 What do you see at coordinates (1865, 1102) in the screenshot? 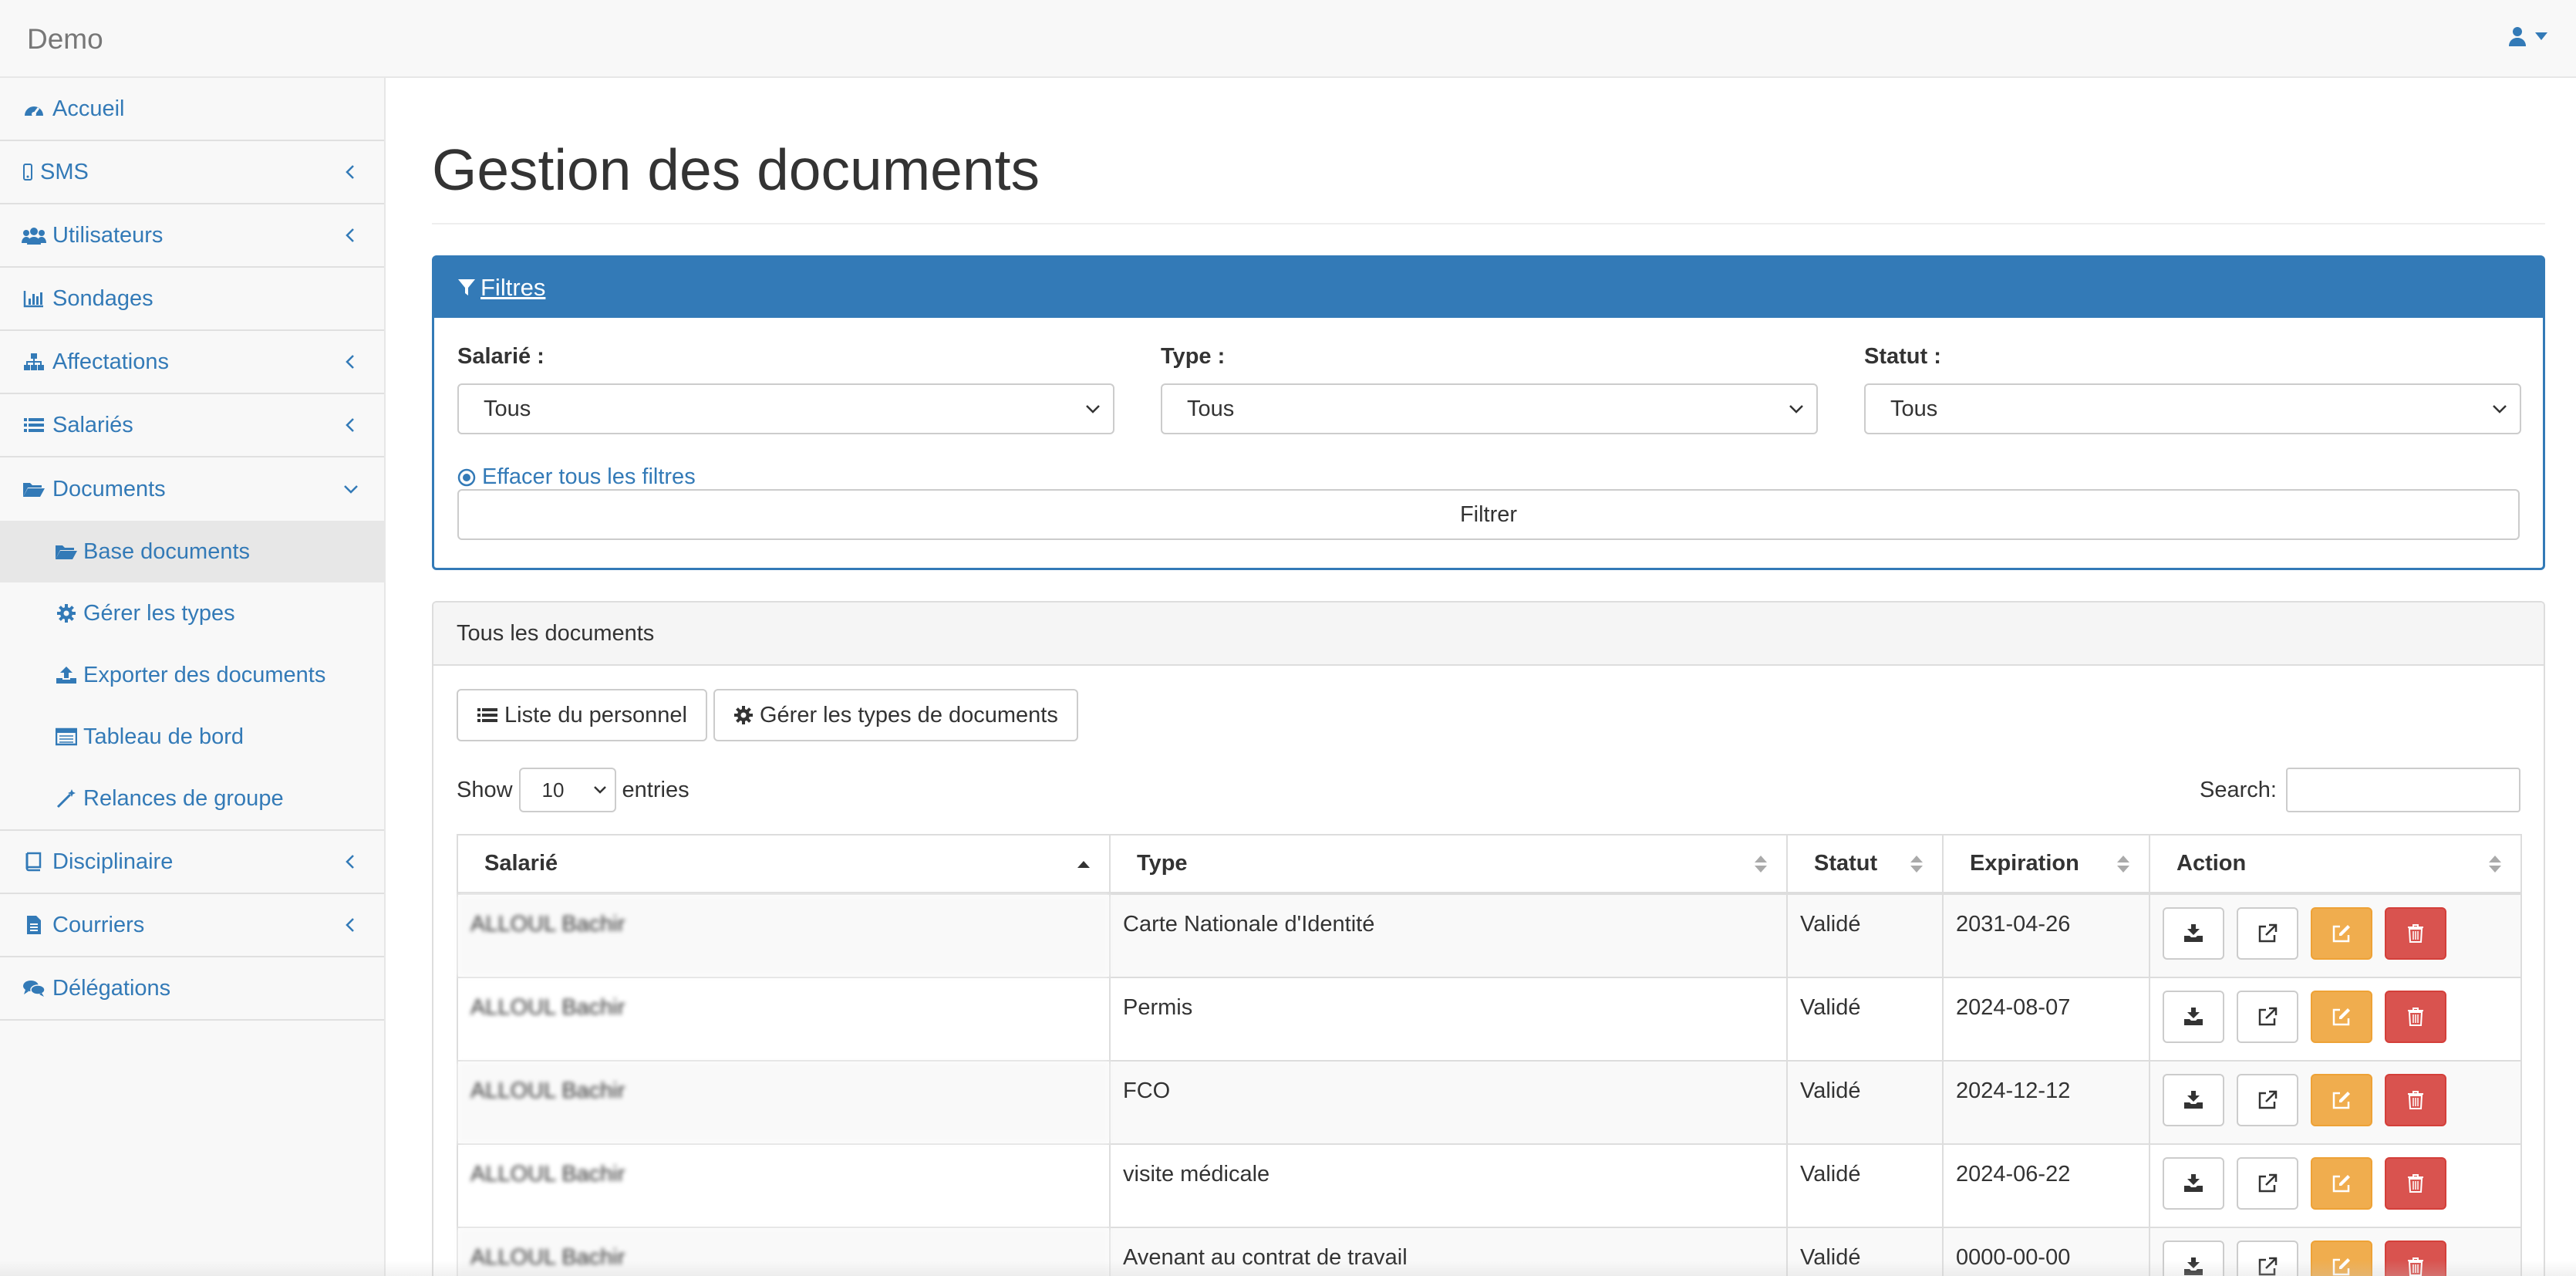
I see `document-status-cell: Validé` at bounding box center [1865, 1102].